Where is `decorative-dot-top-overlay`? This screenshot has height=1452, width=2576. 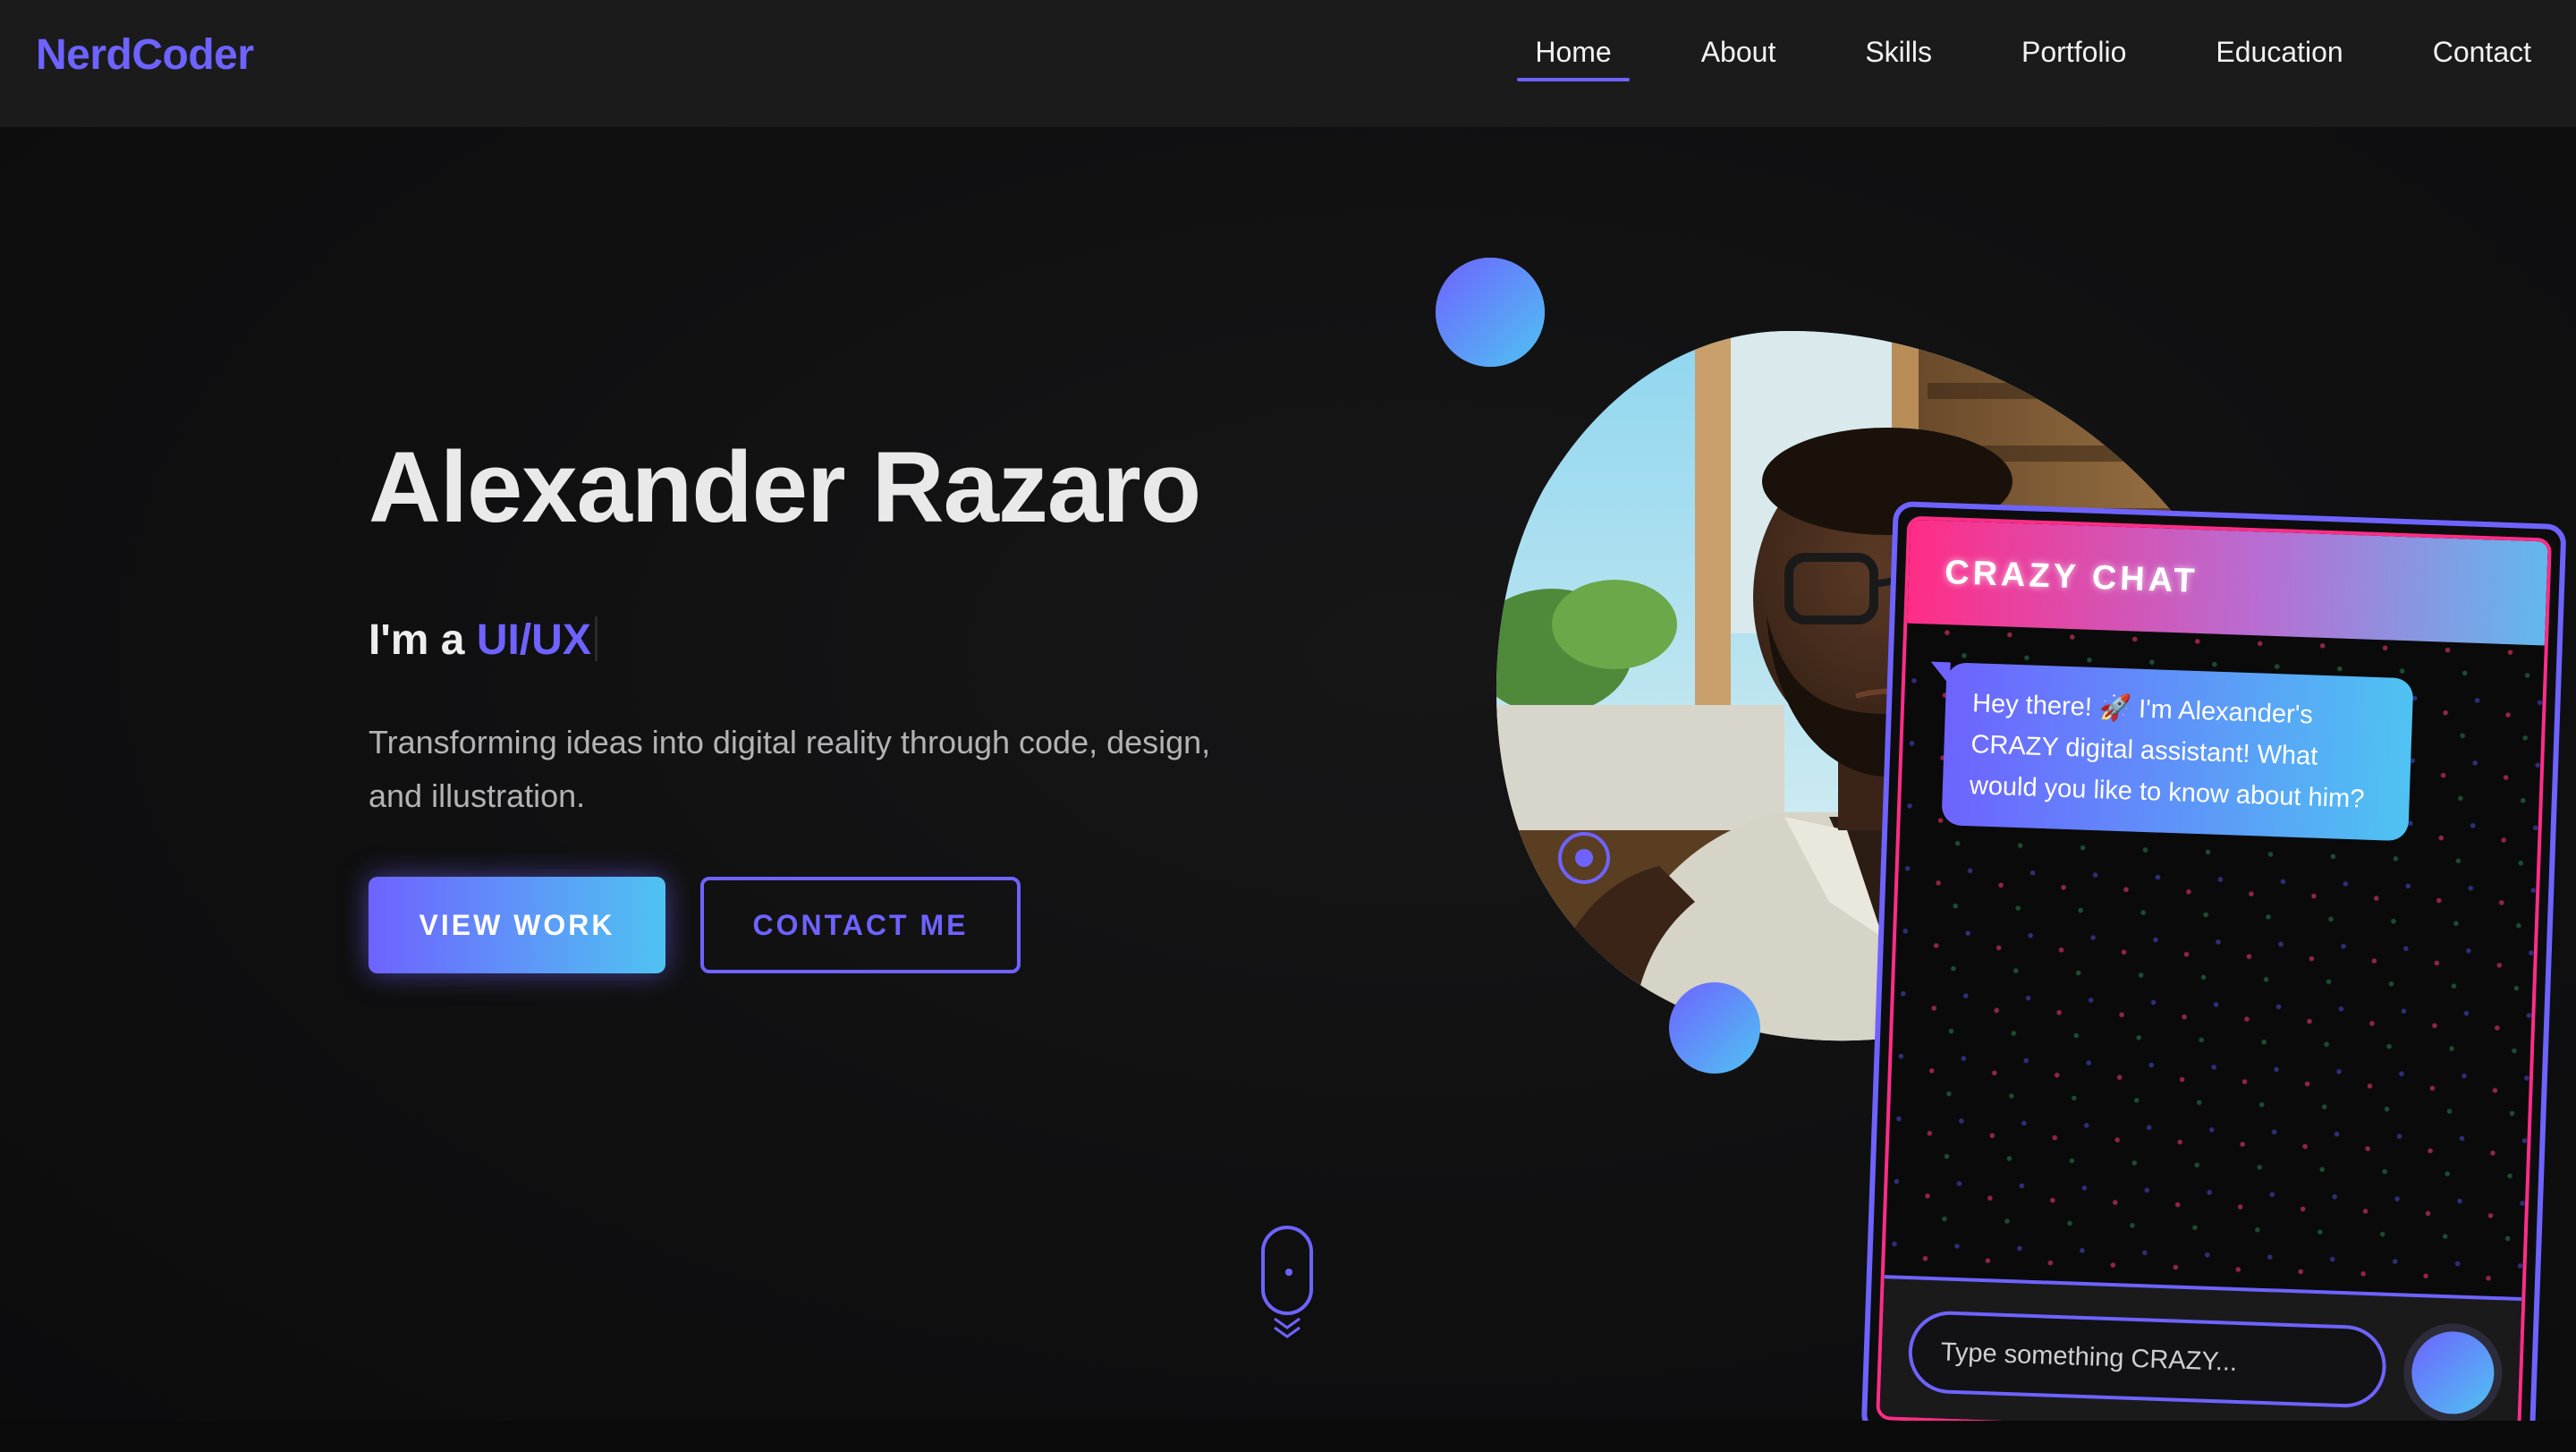 decorative-dot-top-overlay is located at coordinates (1490, 312).